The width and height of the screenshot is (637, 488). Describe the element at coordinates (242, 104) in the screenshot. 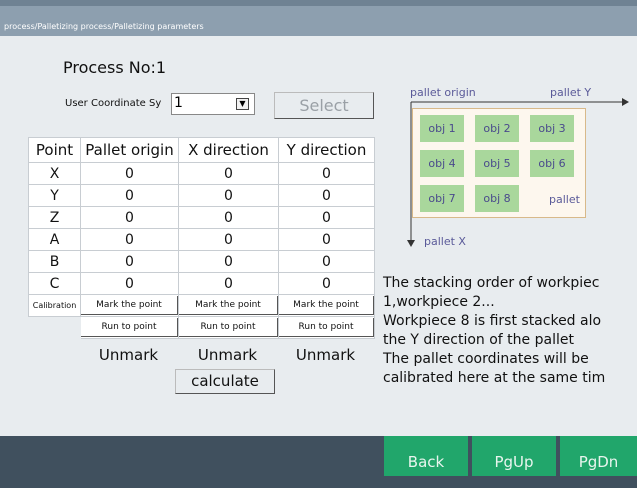

I see `chevron-down-icon: ▼` at that location.